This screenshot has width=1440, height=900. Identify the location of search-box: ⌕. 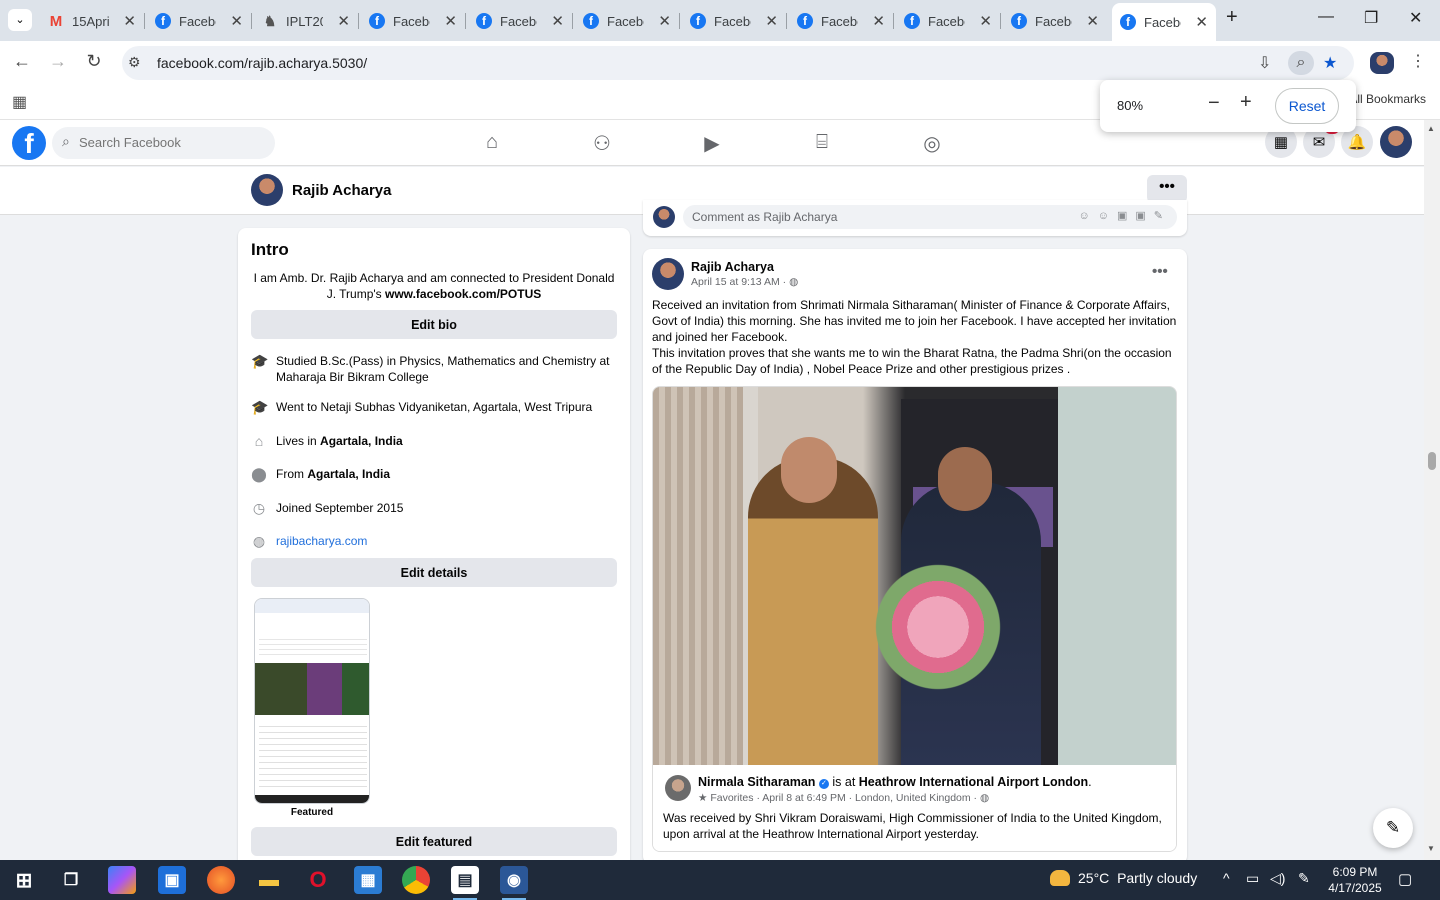
(163, 143).